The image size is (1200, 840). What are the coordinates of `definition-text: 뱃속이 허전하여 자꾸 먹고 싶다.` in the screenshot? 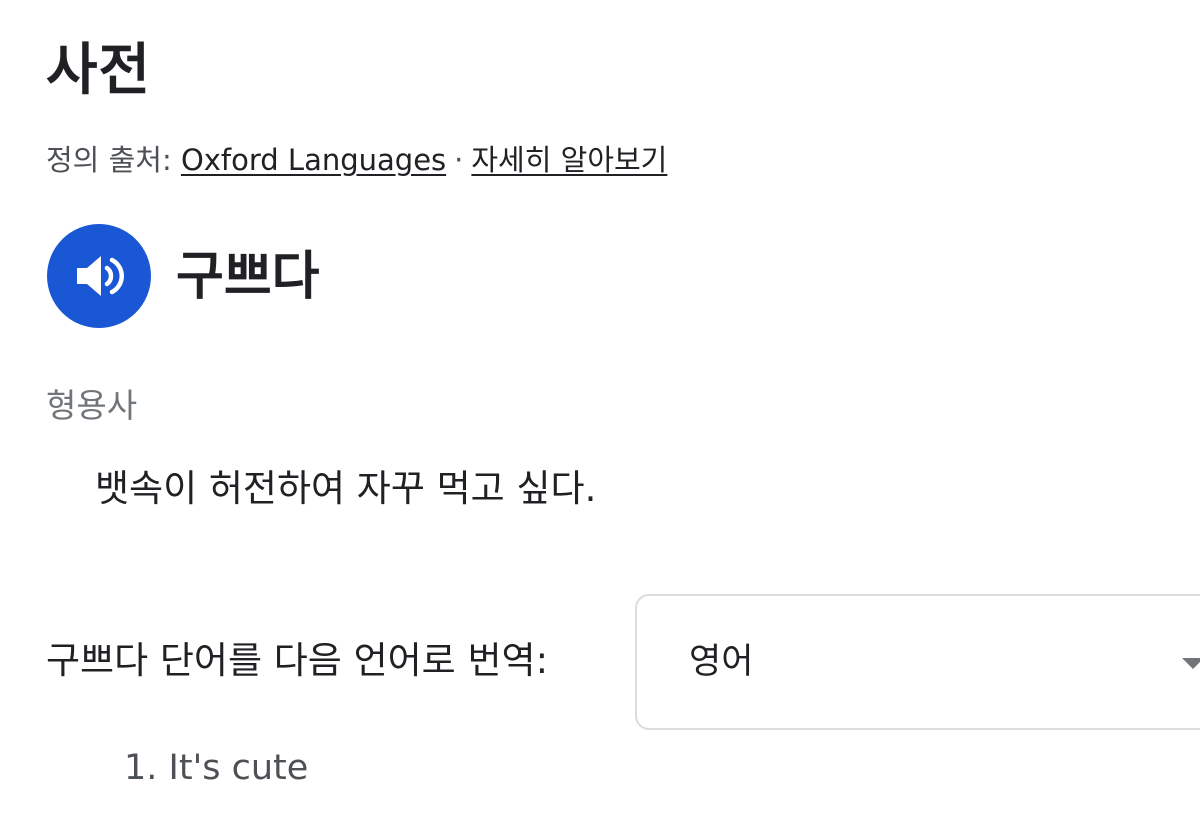 It's located at (346, 488).